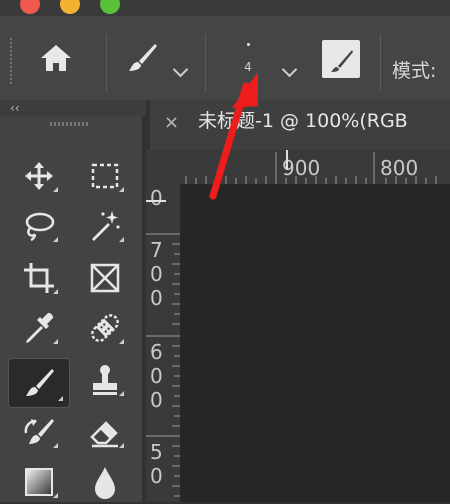 The height and width of the screenshot is (504, 450). What do you see at coordinates (233, 136) in the screenshot?
I see `annotation-arrow-icon` at bounding box center [233, 136].